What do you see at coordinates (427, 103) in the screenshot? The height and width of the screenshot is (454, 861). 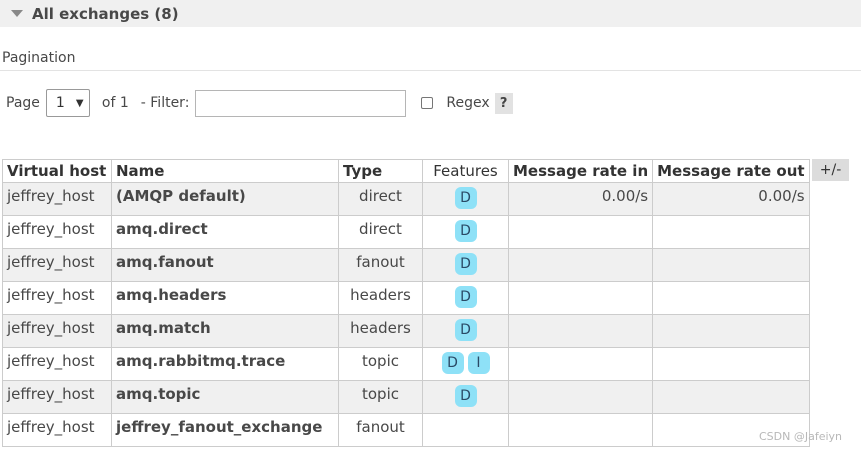 I see `regex-checkbox` at bounding box center [427, 103].